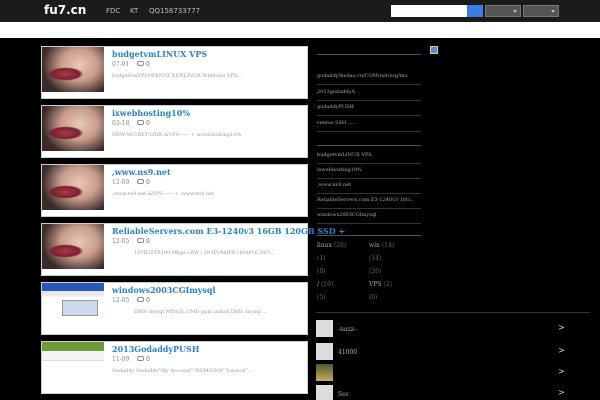 The height and width of the screenshot is (400, 600). I want to click on category-link: / (19), so click(325, 284).